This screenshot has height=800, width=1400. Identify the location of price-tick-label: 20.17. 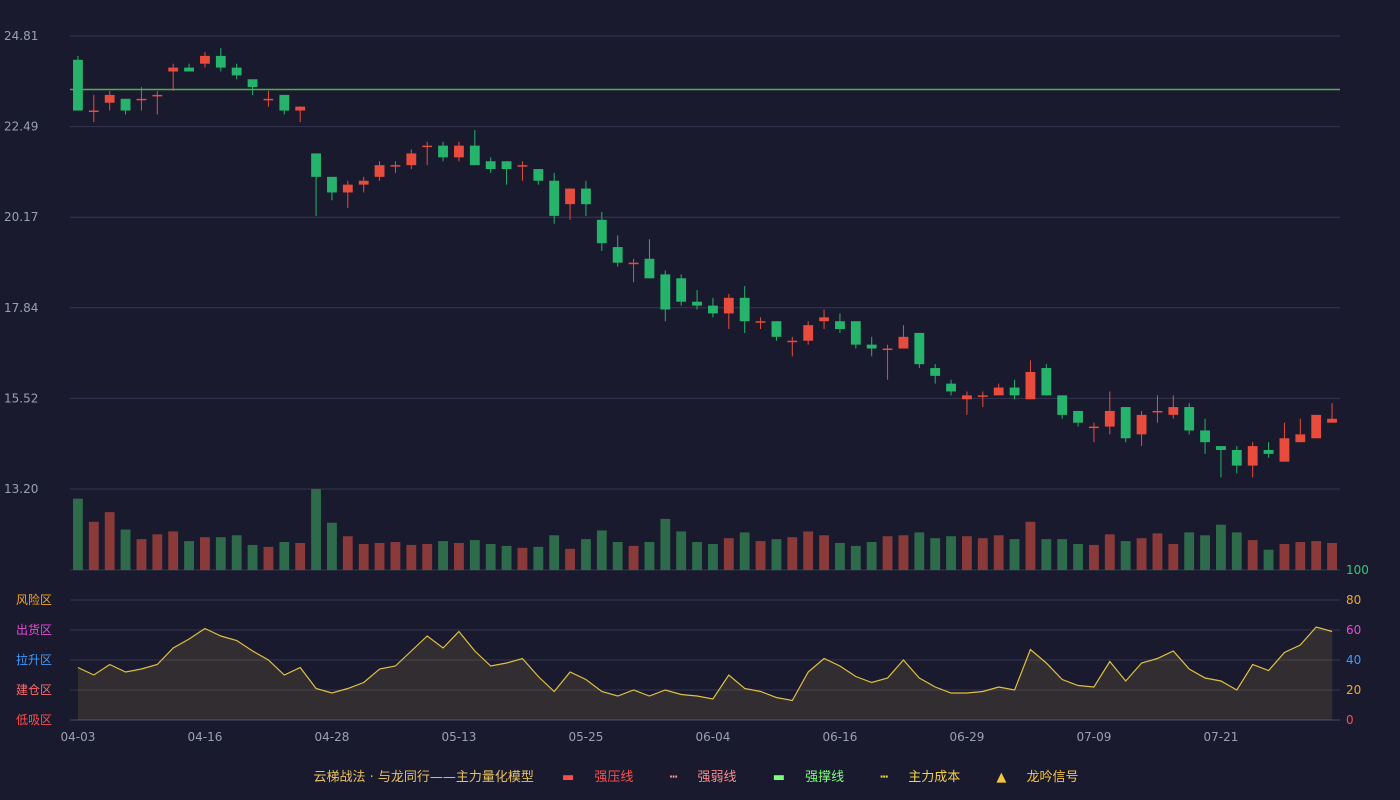
(21, 217).